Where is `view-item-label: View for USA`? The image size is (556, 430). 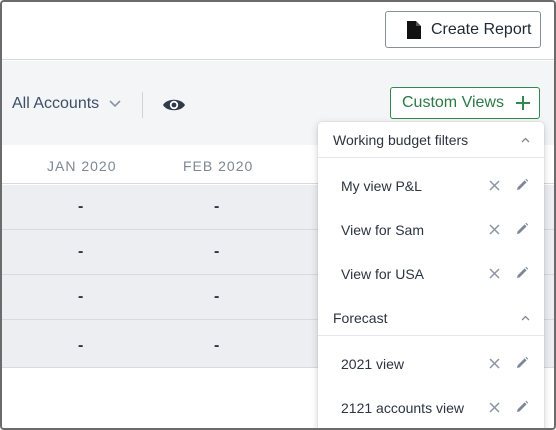
view-item-label: View for USA is located at coordinates (382, 274).